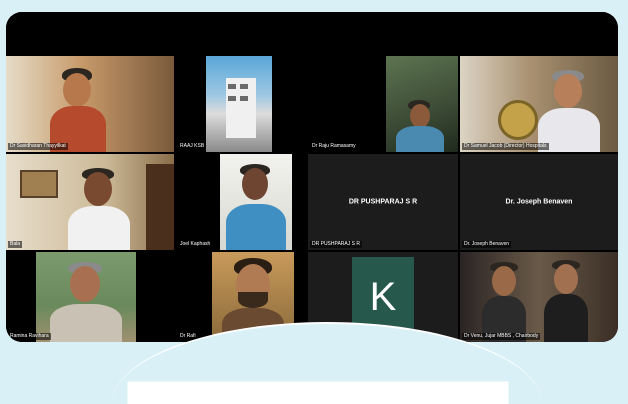  I want to click on participant-tile: Dr Venu, Jujar MBBS , Chairbody, so click(539, 297).